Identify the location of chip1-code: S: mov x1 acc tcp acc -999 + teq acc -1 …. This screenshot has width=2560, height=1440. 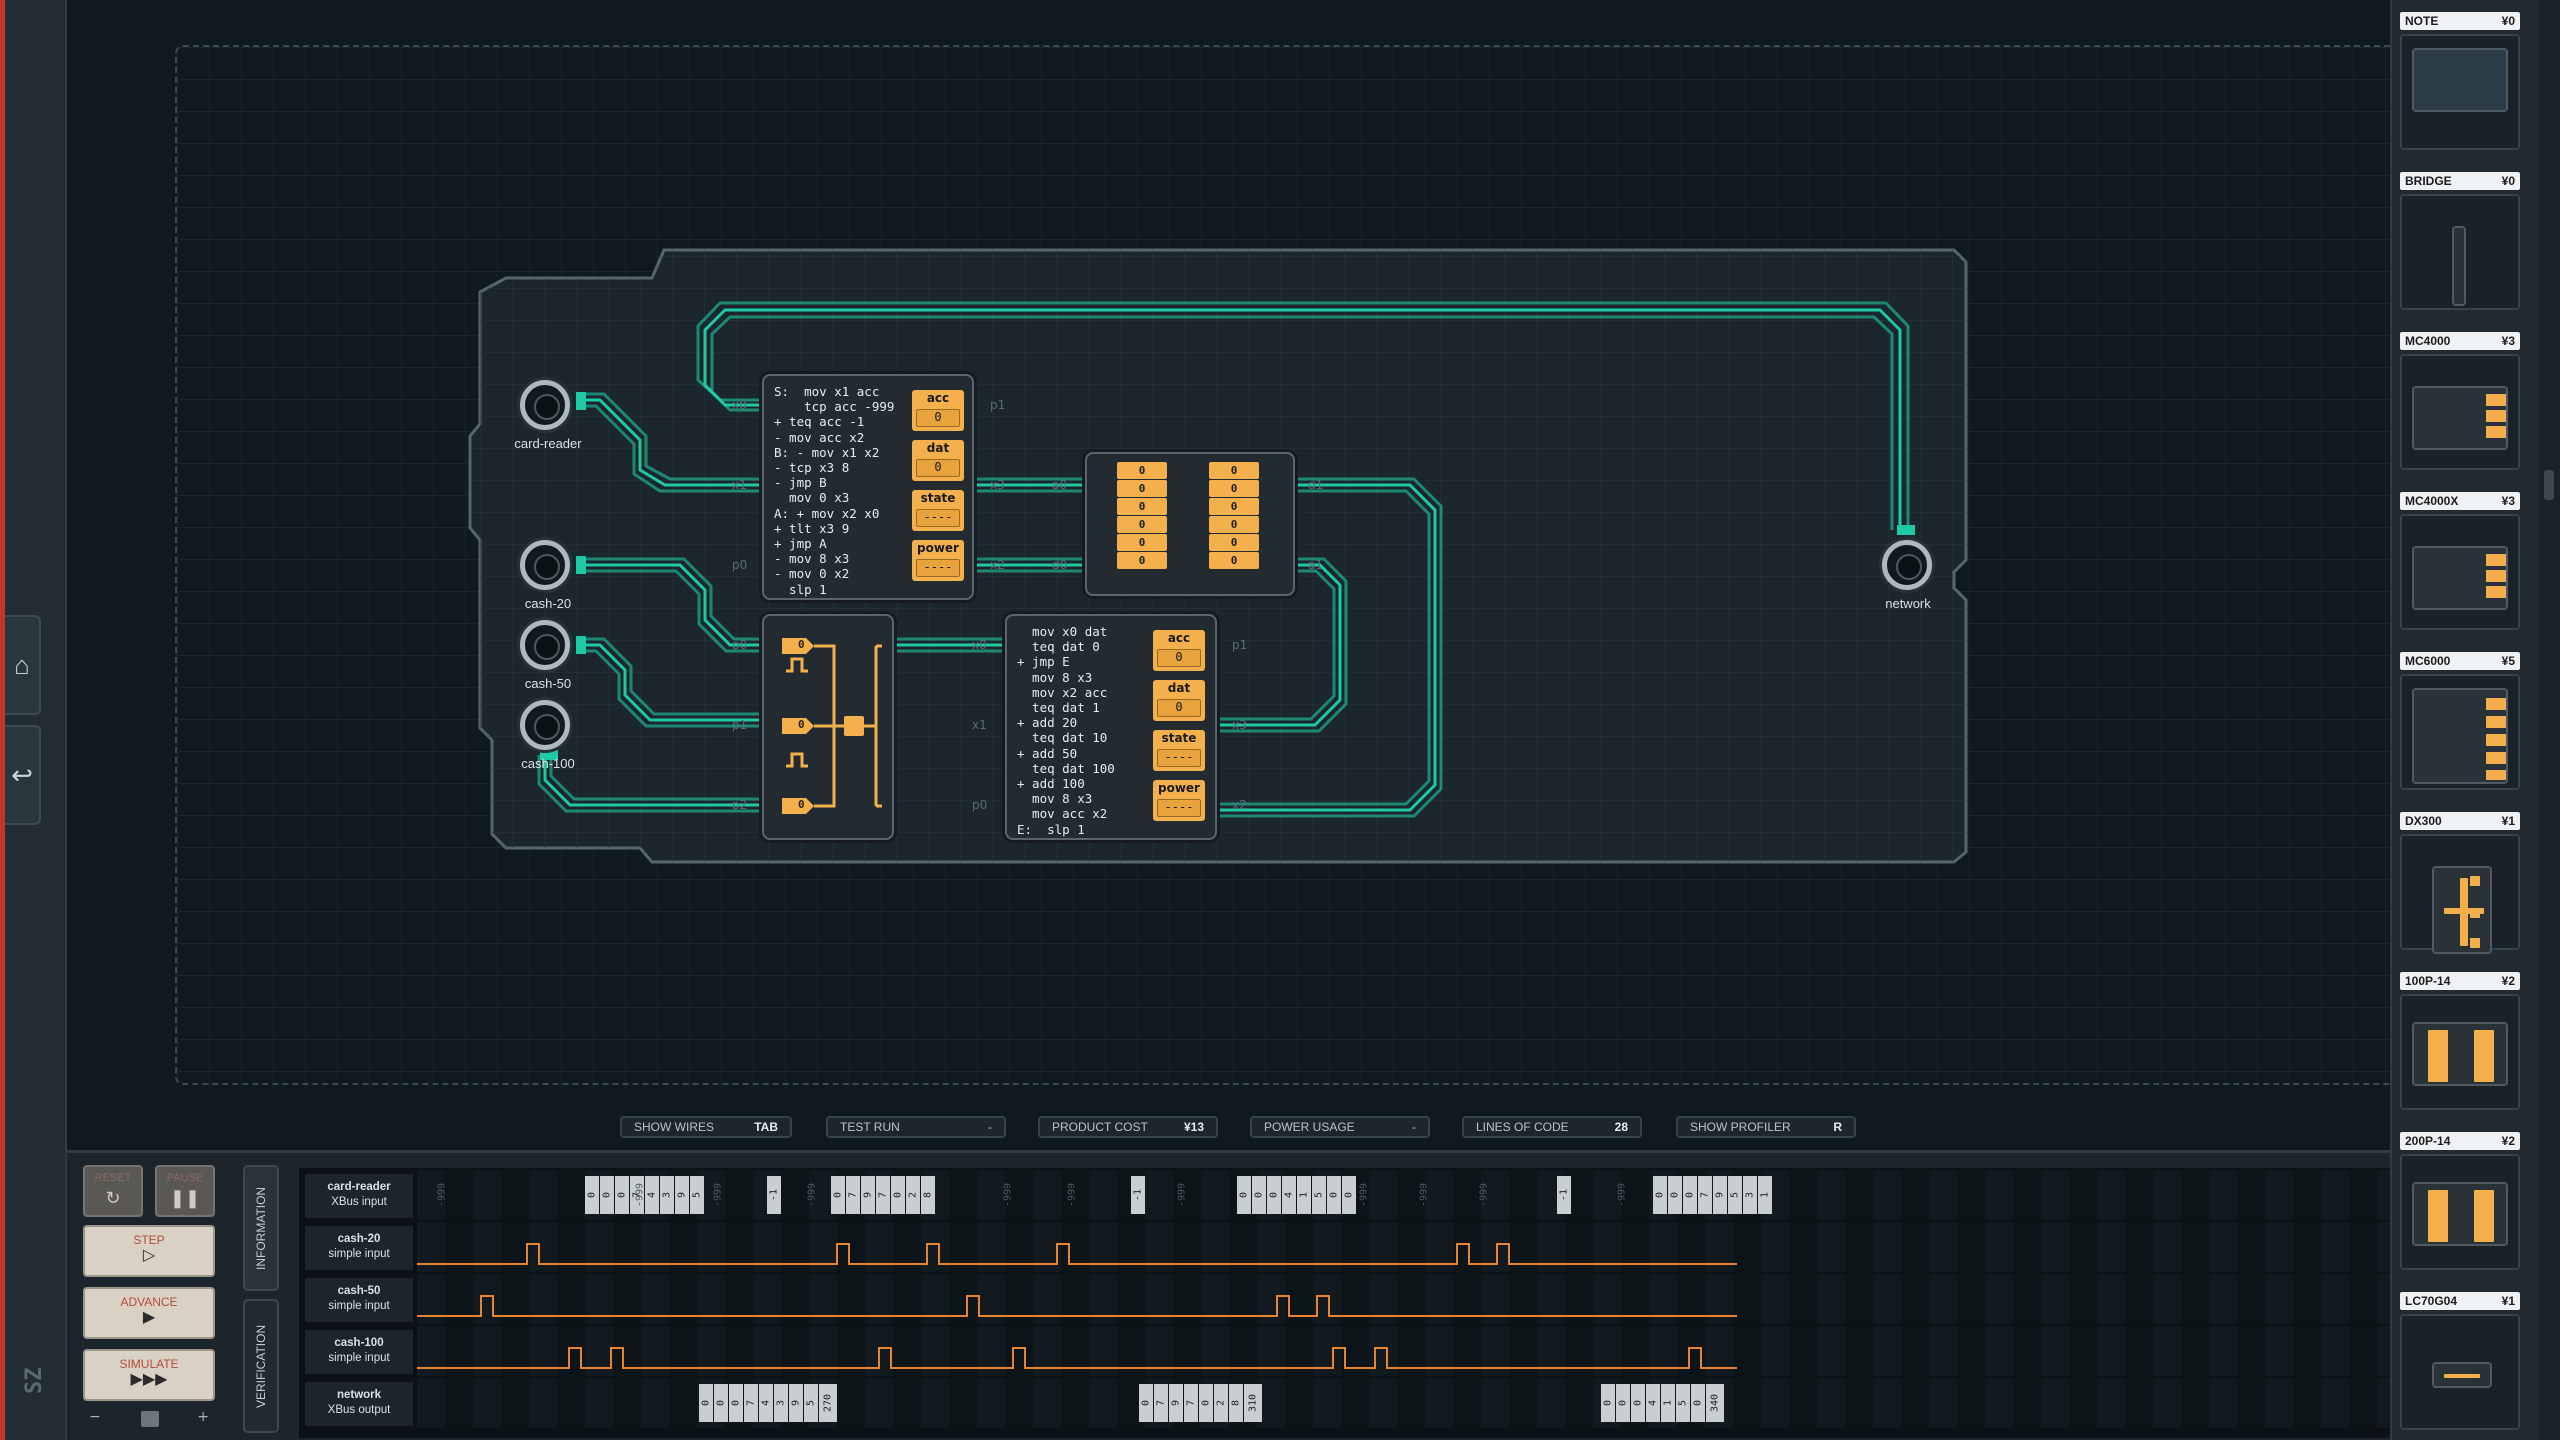
(834, 490).